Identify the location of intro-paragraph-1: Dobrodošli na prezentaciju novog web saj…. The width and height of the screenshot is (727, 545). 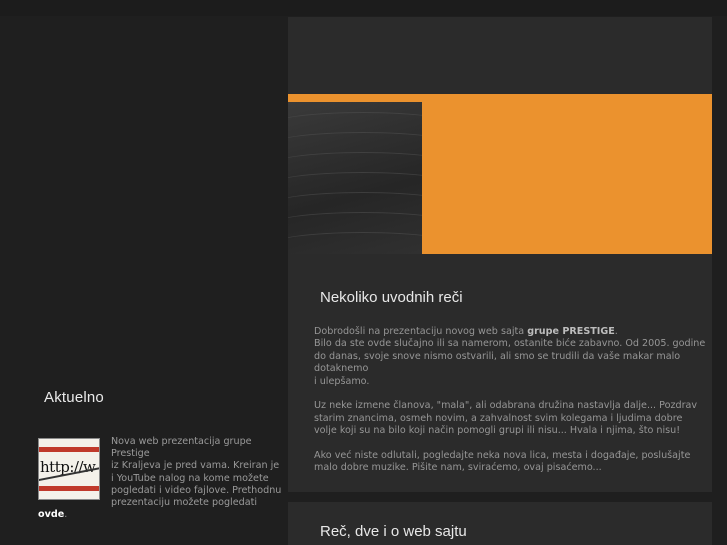
(510, 357).